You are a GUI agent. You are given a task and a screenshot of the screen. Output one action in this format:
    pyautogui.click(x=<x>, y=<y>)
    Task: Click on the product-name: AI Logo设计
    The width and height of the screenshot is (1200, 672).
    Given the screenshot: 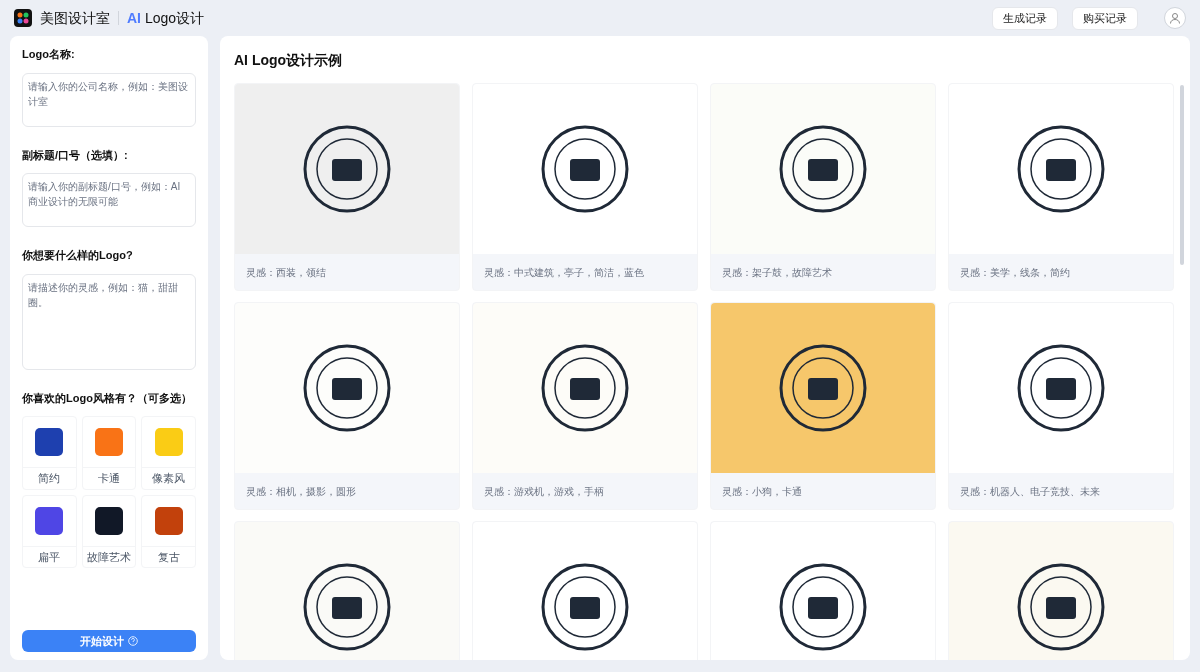 What is the action you would take?
    pyautogui.click(x=166, y=18)
    